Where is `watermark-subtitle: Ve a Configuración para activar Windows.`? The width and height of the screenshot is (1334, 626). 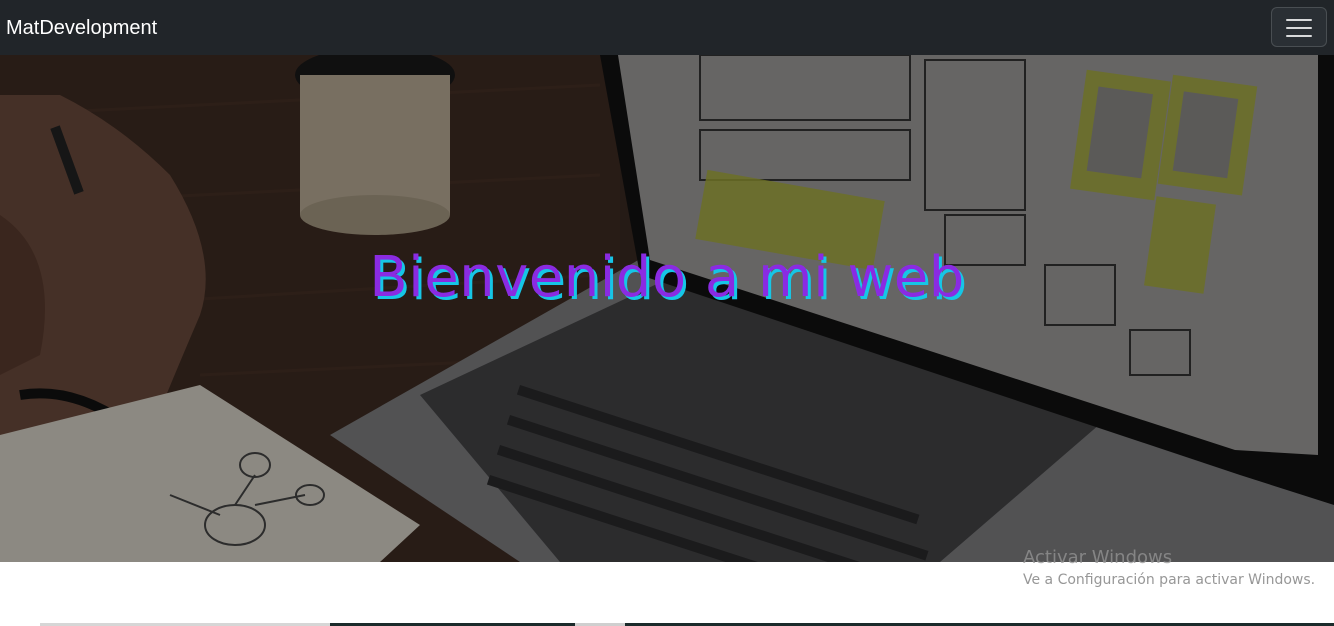
watermark-subtitle: Ve a Configuración para activar Windows. is located at coordinates (1169, 580).